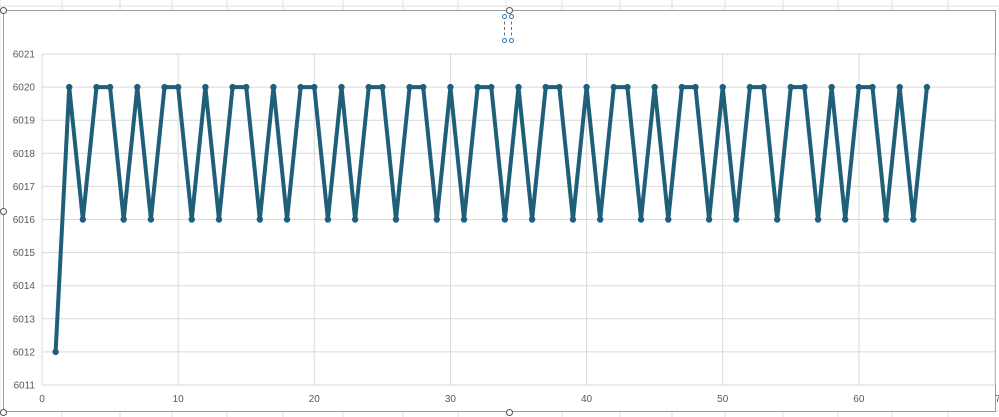 The height and width of the screenshot is (417, 999). Describe the element at coordinates (504, 16) in the screenshot. I see `text-box-handle-top-left` at that location.